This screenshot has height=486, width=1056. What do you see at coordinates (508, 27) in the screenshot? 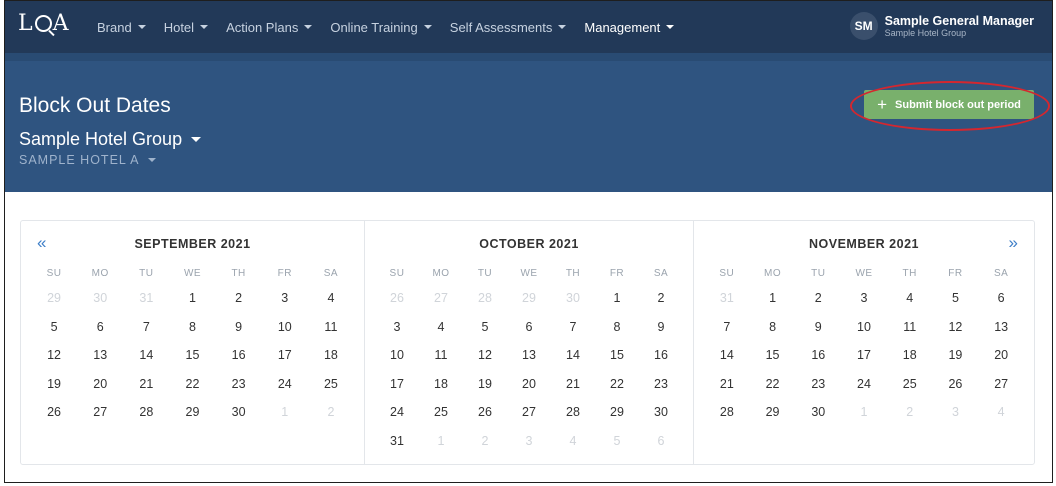
I see `menu-self-assessments: Self Assessments` at bounding box center [508, 27].